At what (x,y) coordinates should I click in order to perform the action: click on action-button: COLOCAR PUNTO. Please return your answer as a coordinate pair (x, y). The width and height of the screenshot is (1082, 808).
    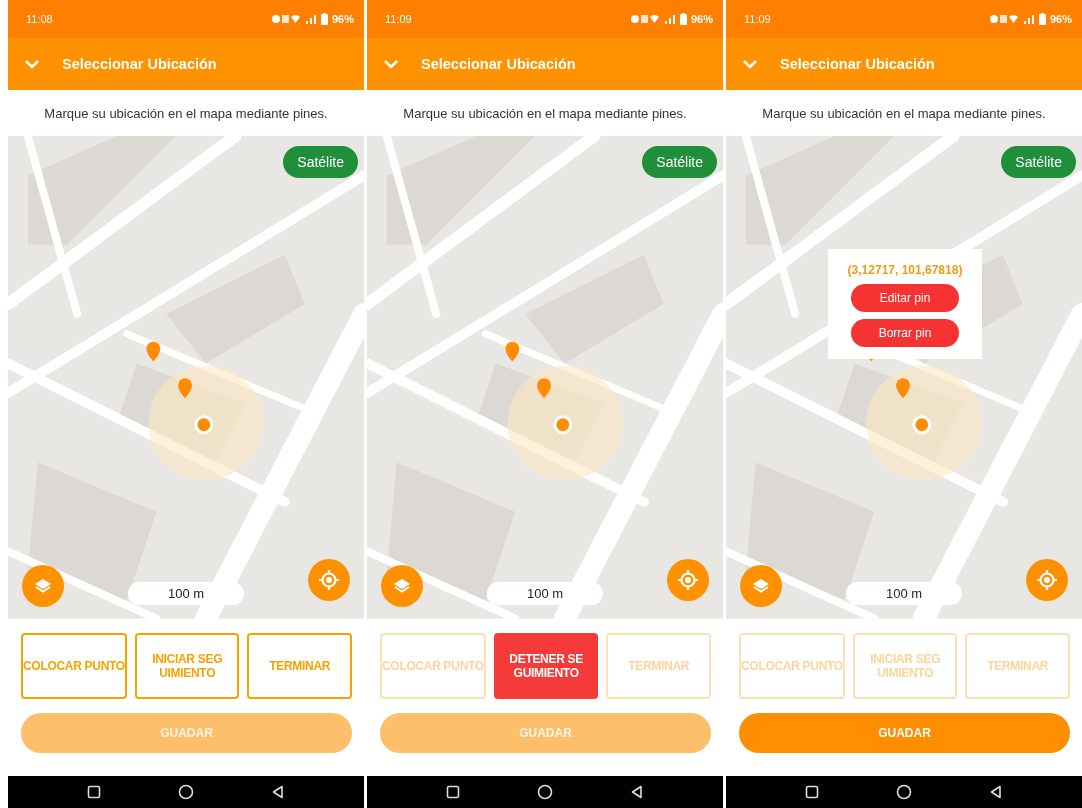
    Looking at the image, I should click on (74, 666).